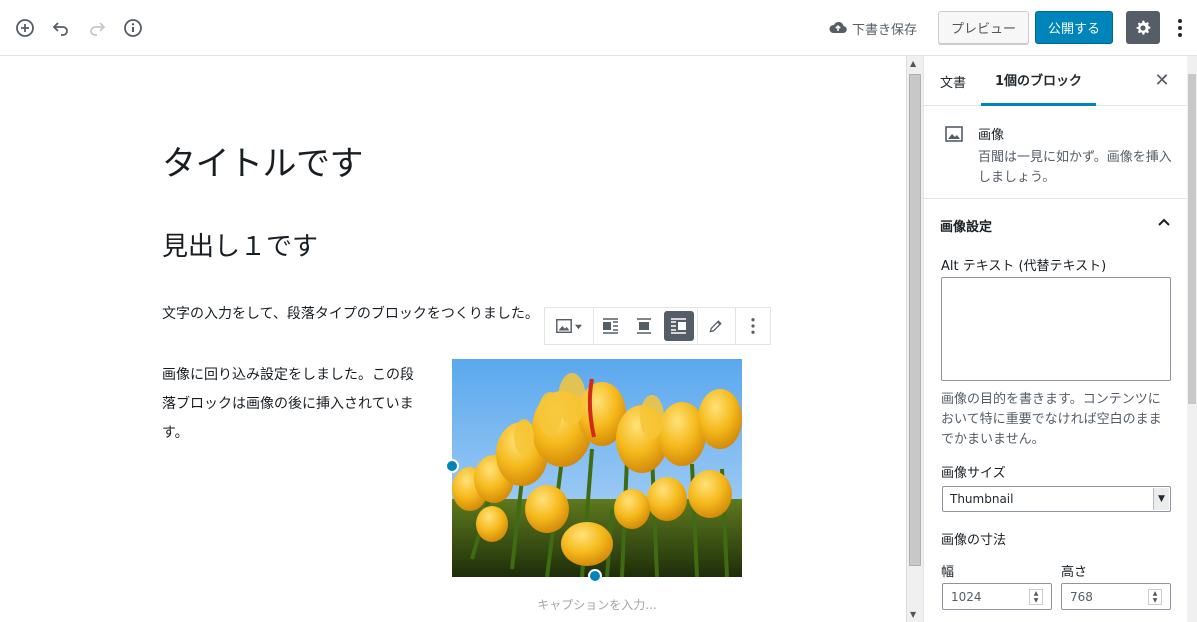  I want to click on height-label: 高さ, so click(1074, 572).